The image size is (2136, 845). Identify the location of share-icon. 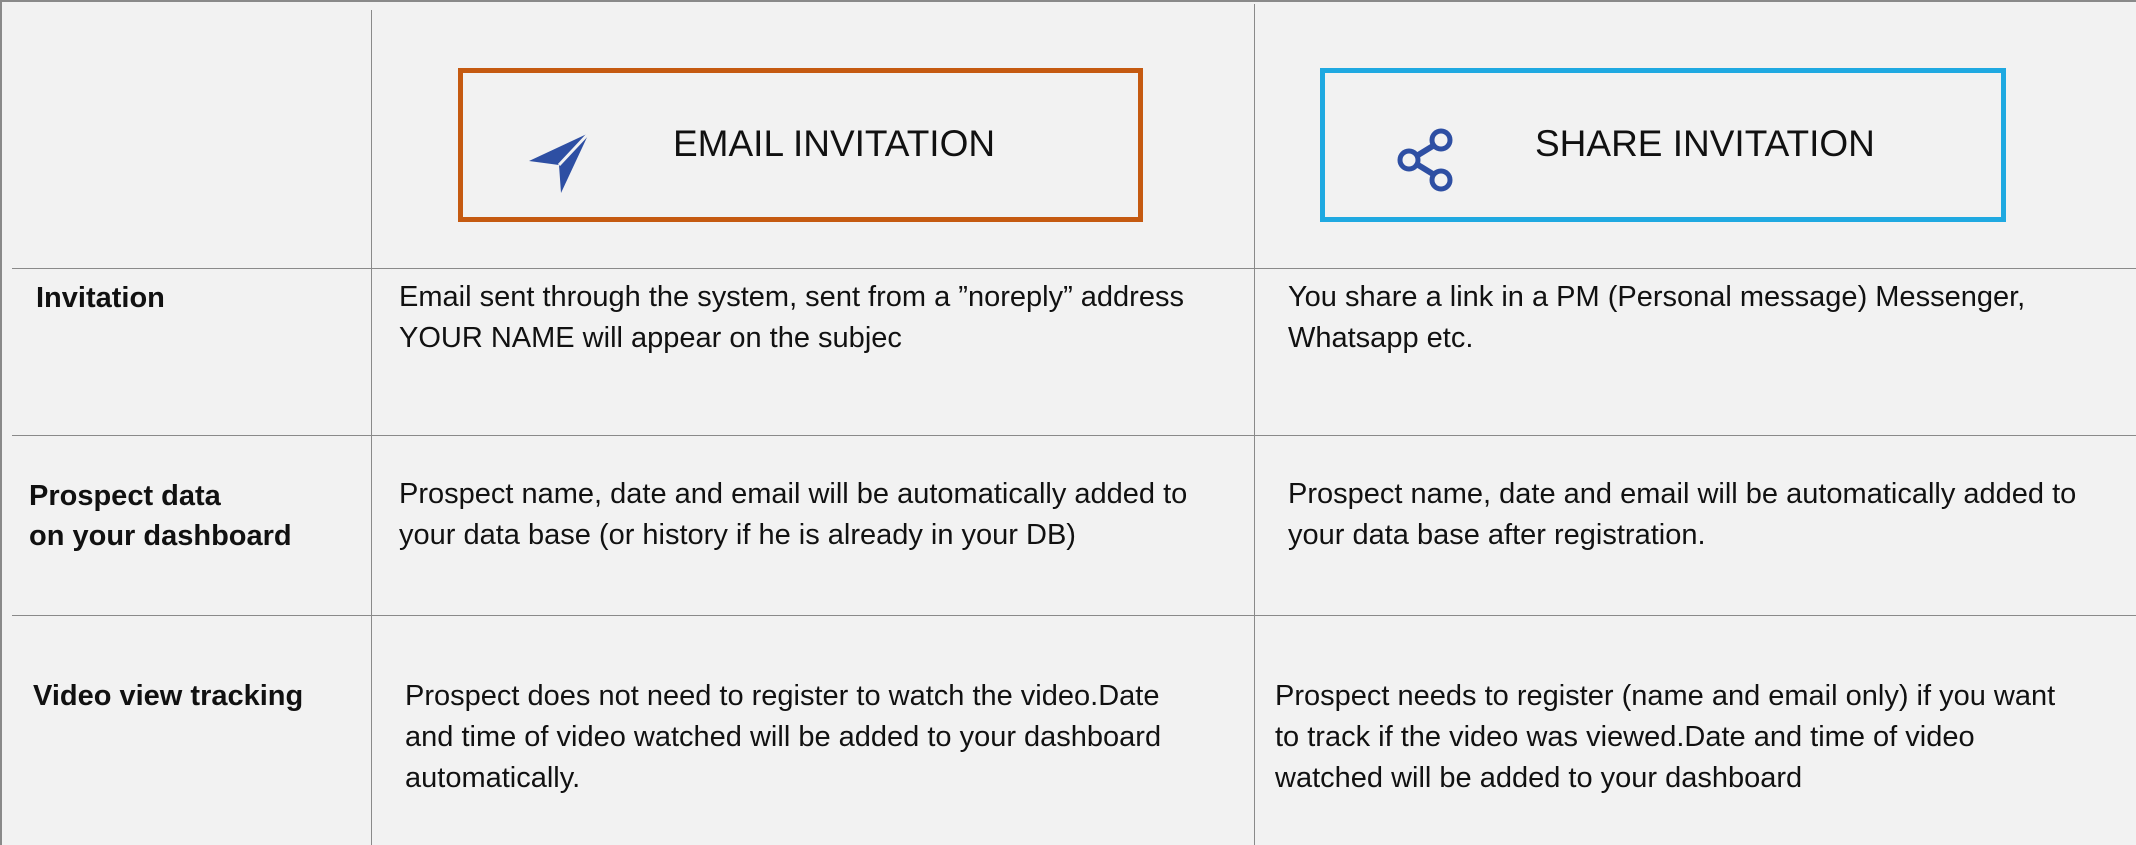
(1425, 160).